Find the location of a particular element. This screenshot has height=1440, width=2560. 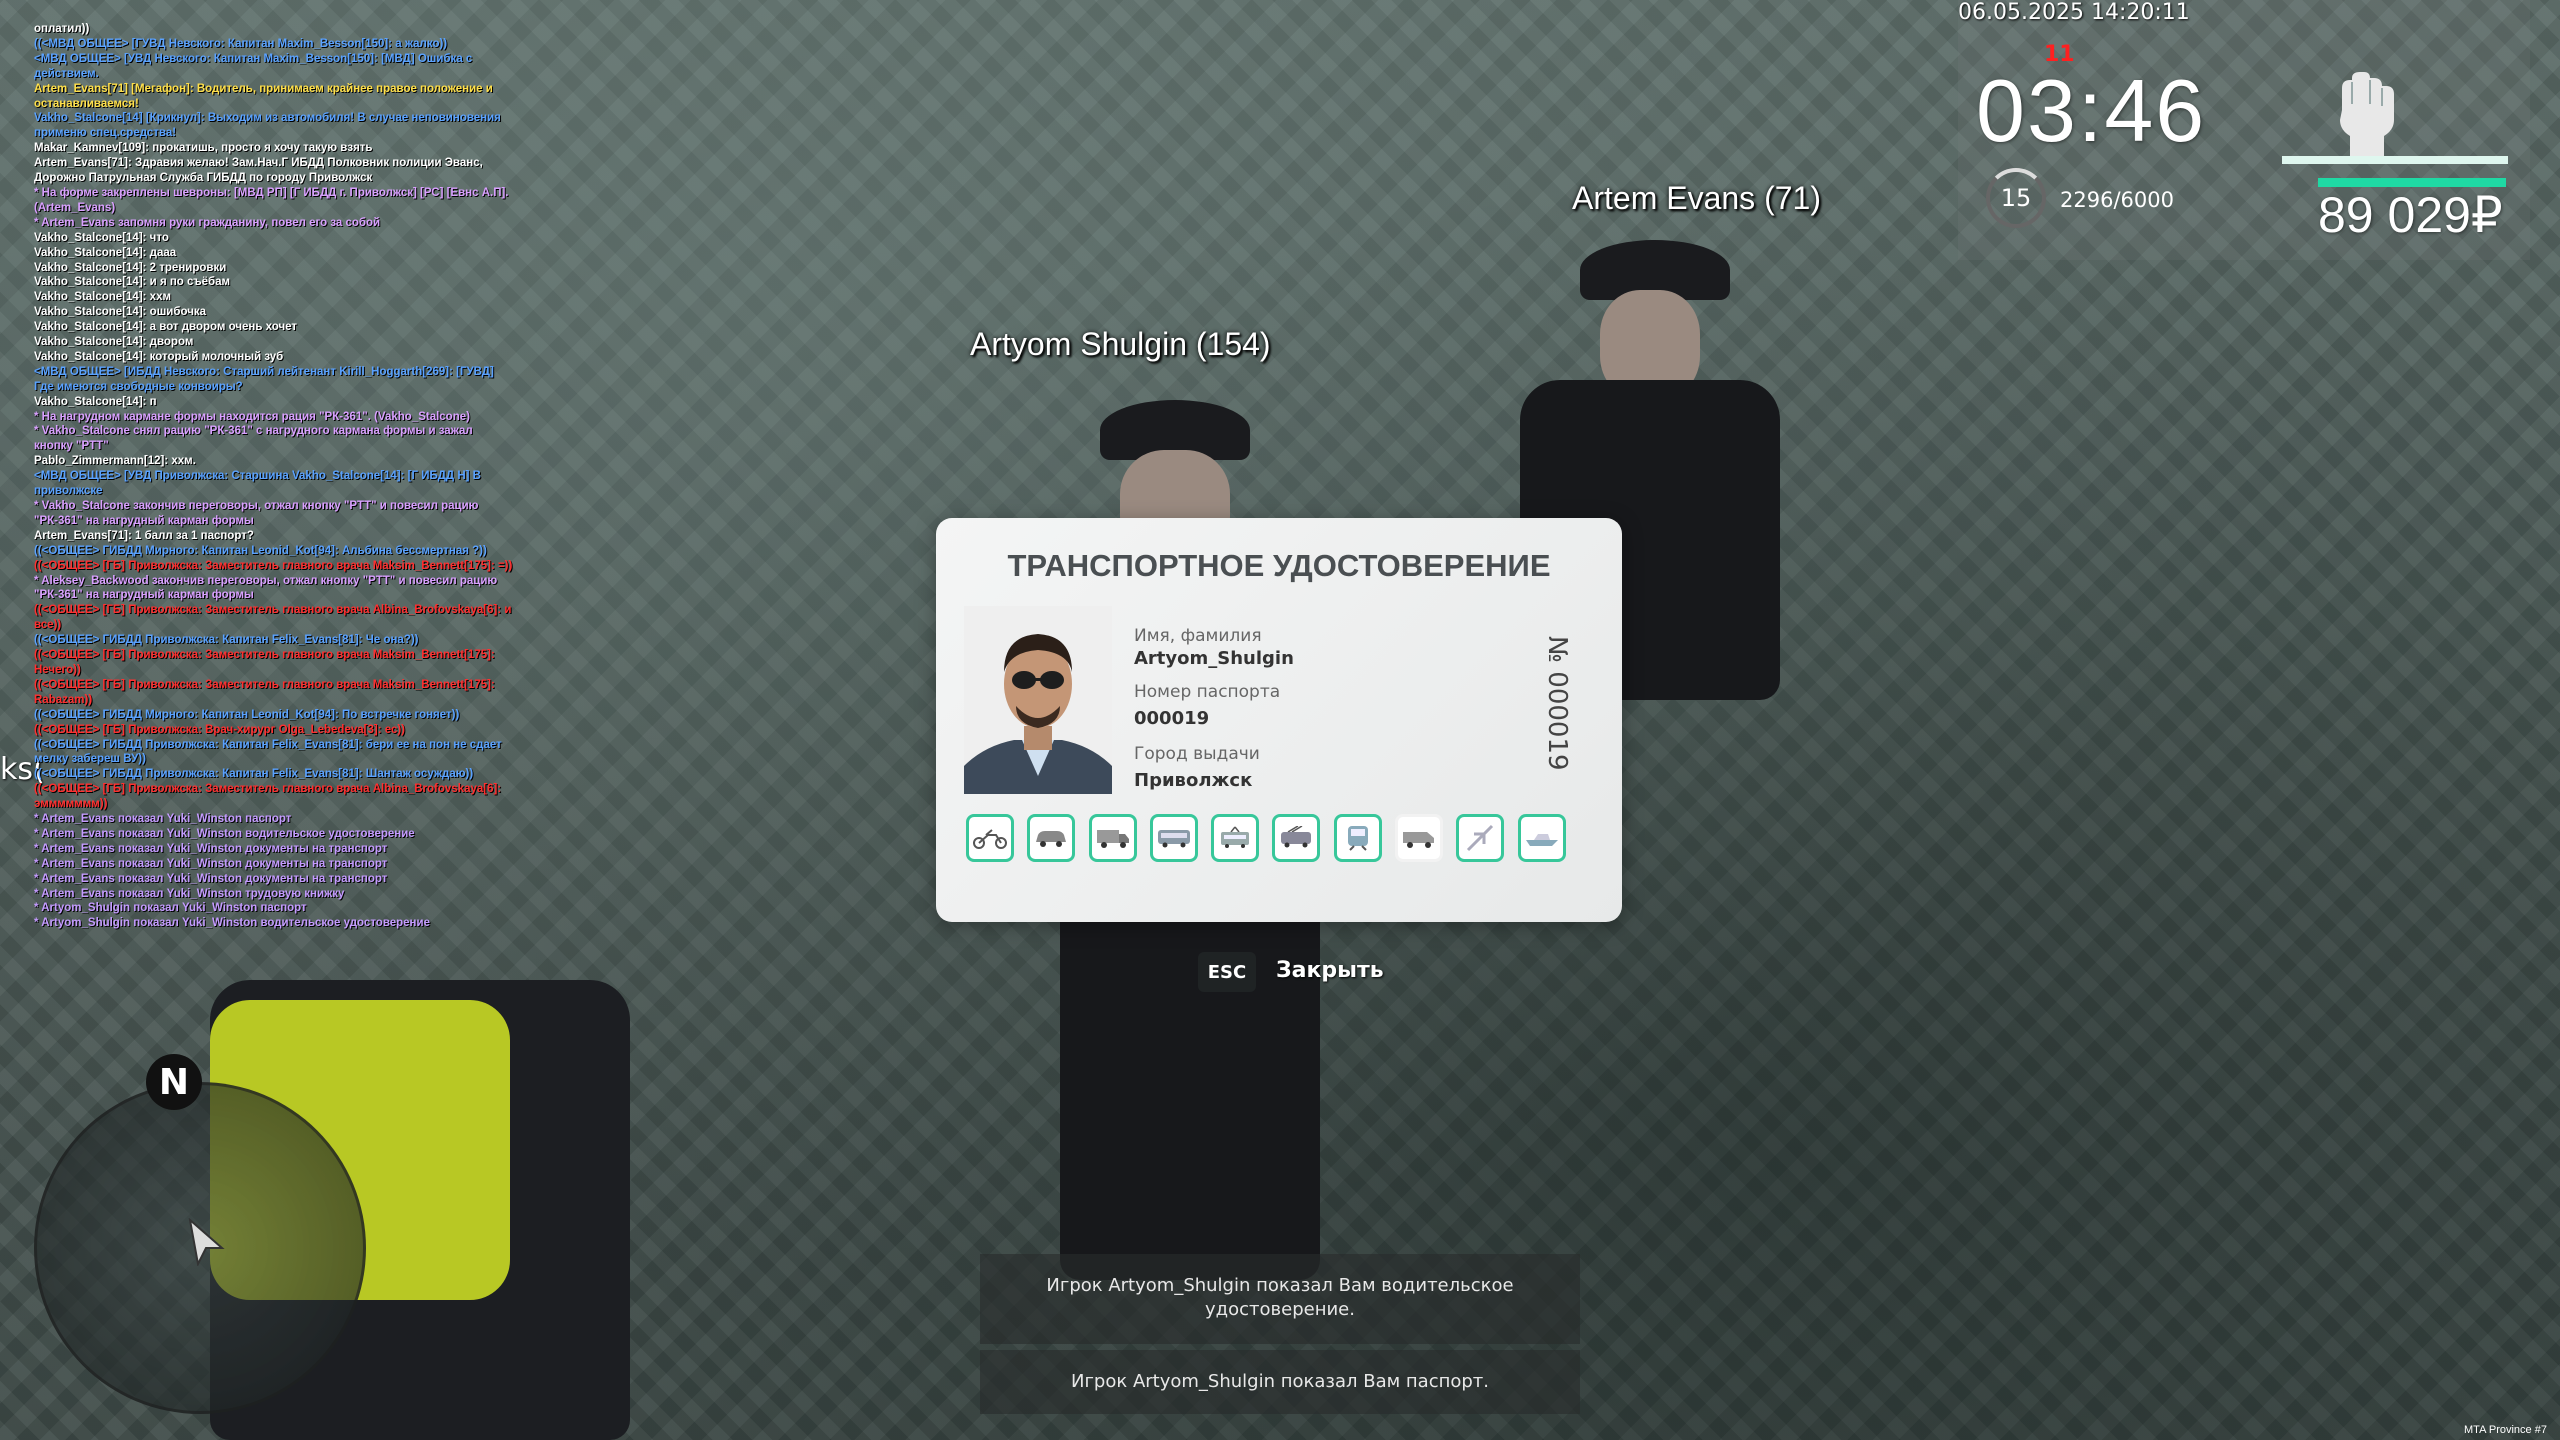

category-van is located at coordinates (1419, 838).